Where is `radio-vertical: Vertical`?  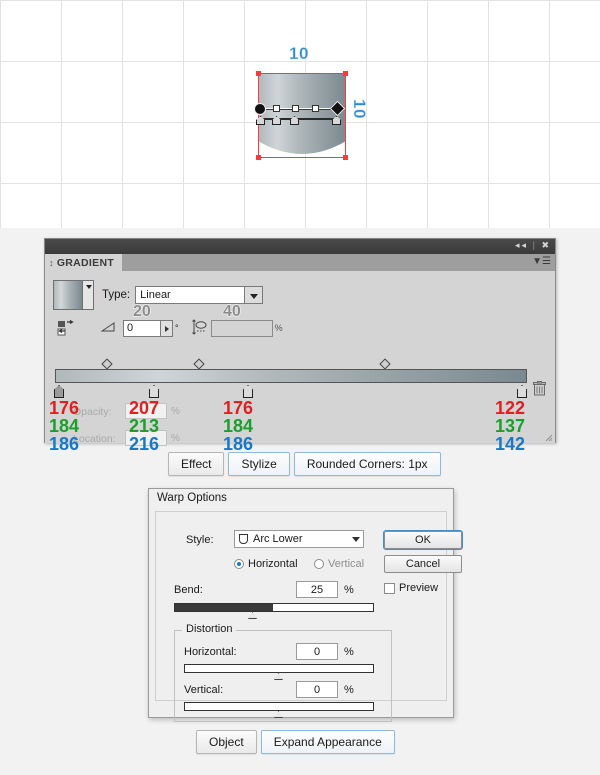 radio-vertical: Vertical is located at coordinates (339, 564).